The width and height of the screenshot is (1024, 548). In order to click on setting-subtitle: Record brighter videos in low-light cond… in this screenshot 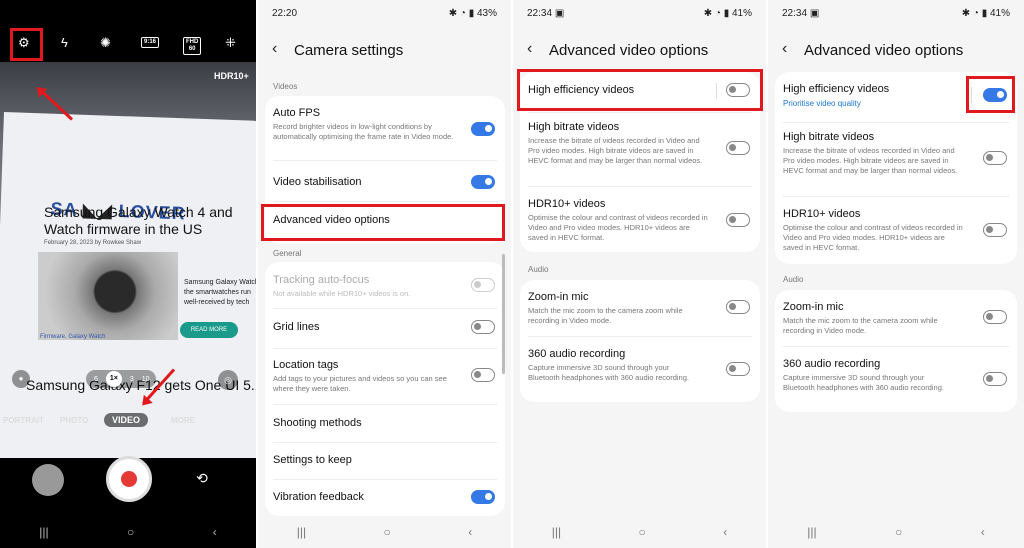, I will do `click(363, 131)`.